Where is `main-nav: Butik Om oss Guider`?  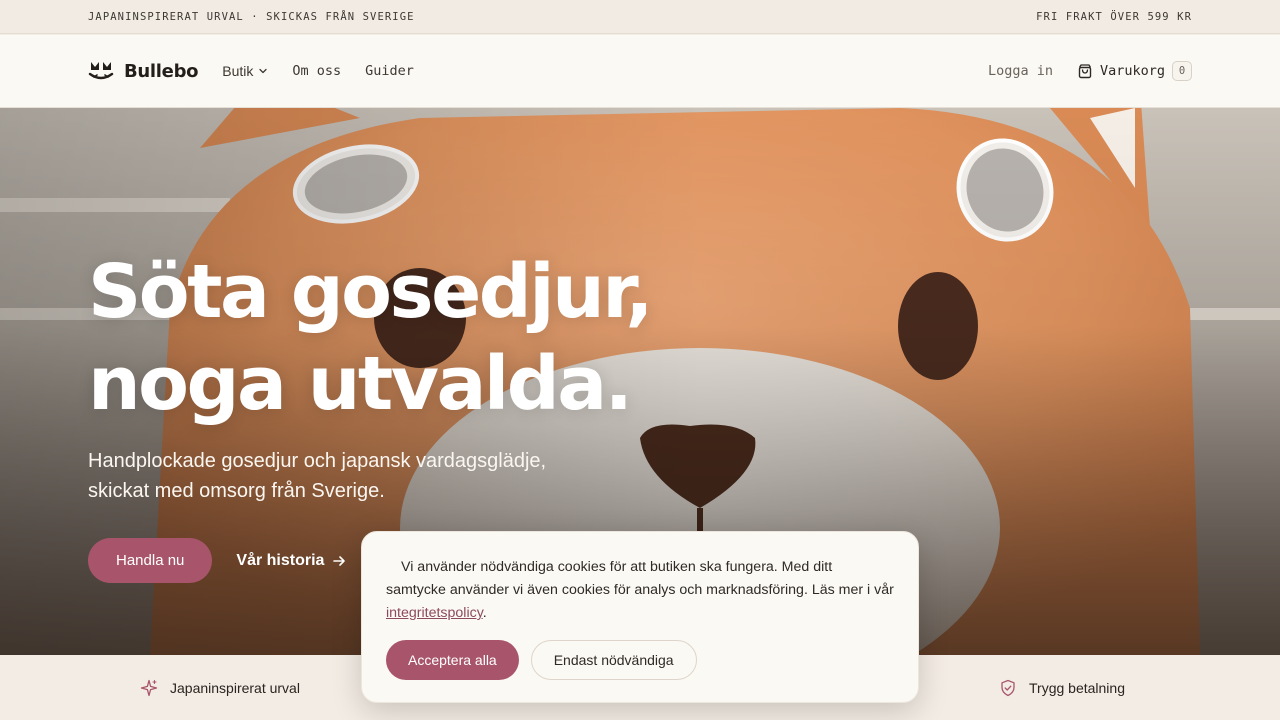
main-nav: Butik Om oss Guider is located at coordinates (318, 71).